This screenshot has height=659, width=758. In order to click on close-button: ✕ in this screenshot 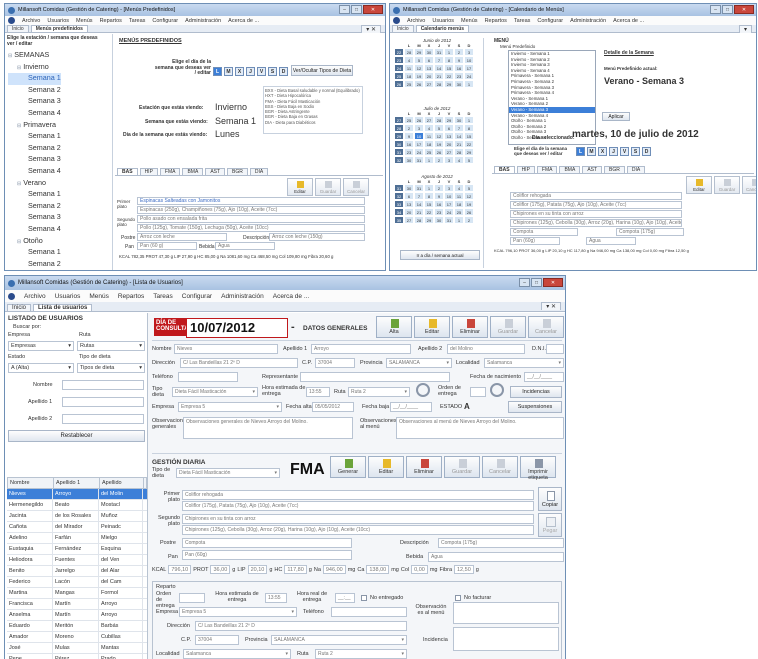, I will do `click(373, 9)`.